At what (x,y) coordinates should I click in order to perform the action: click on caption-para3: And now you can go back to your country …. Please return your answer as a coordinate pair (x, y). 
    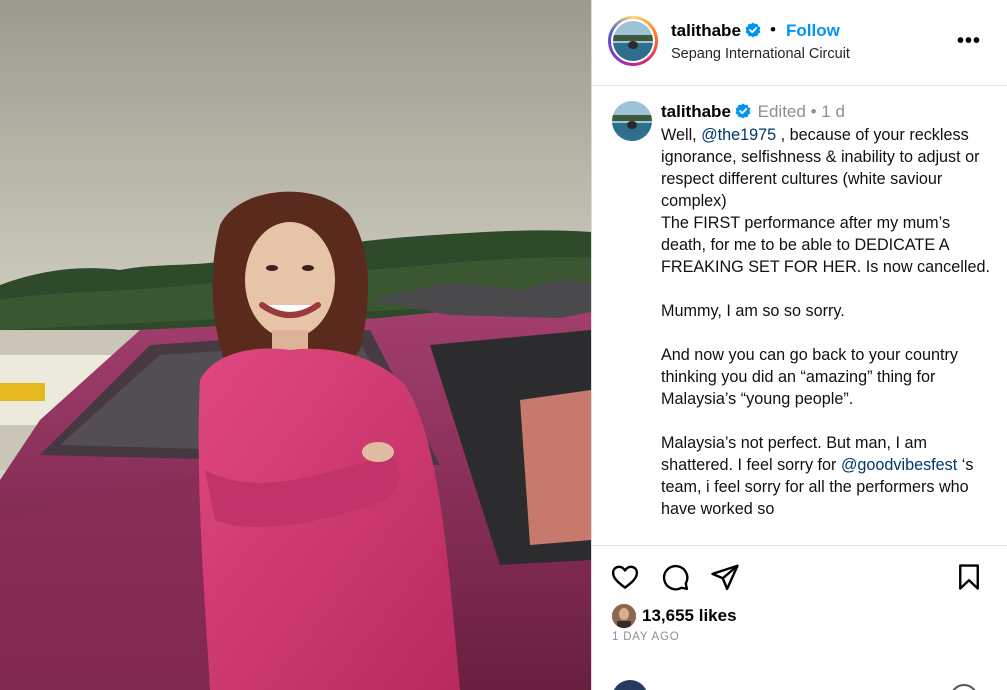
    Looking at the image, I should click on (809, 377).